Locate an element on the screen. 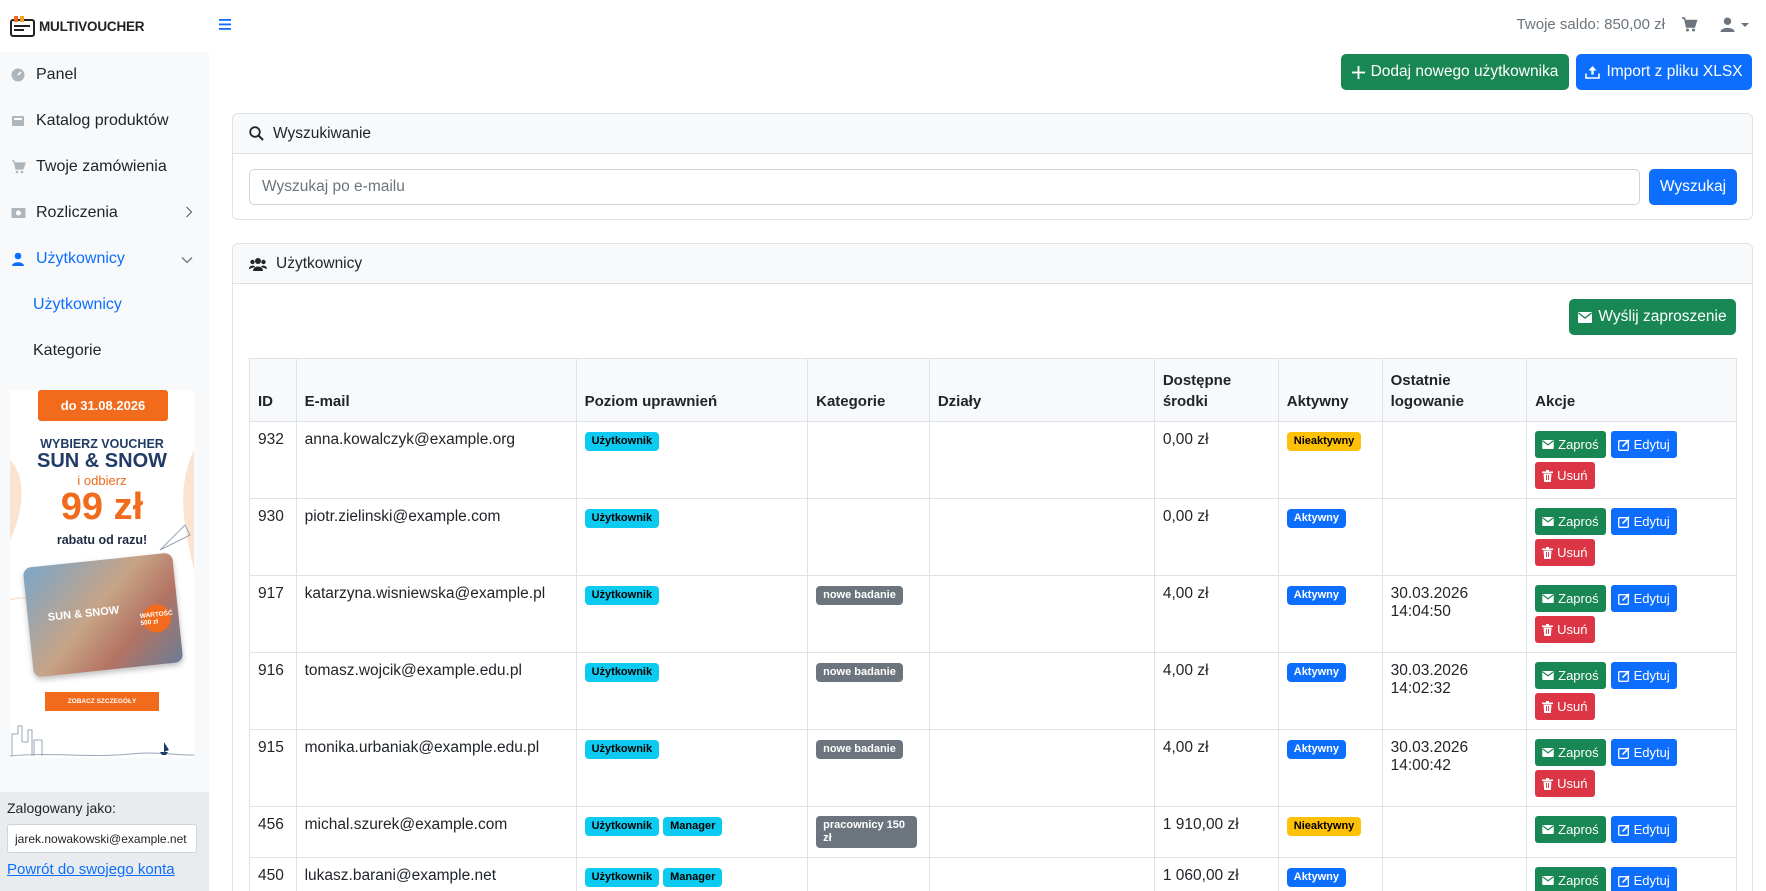 This screenshot has height=891, width=1766. promo-heading: WYBIERZ VOUCHER is located at coordinates (102, 444).